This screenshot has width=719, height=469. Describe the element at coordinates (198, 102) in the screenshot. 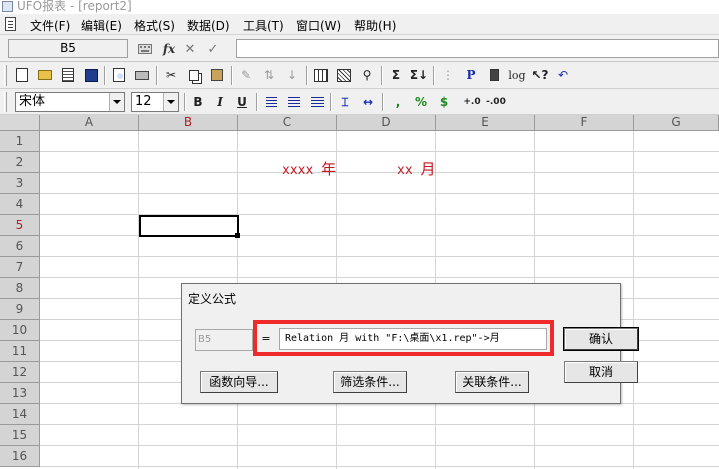

I see `bold-button: B` at that location.